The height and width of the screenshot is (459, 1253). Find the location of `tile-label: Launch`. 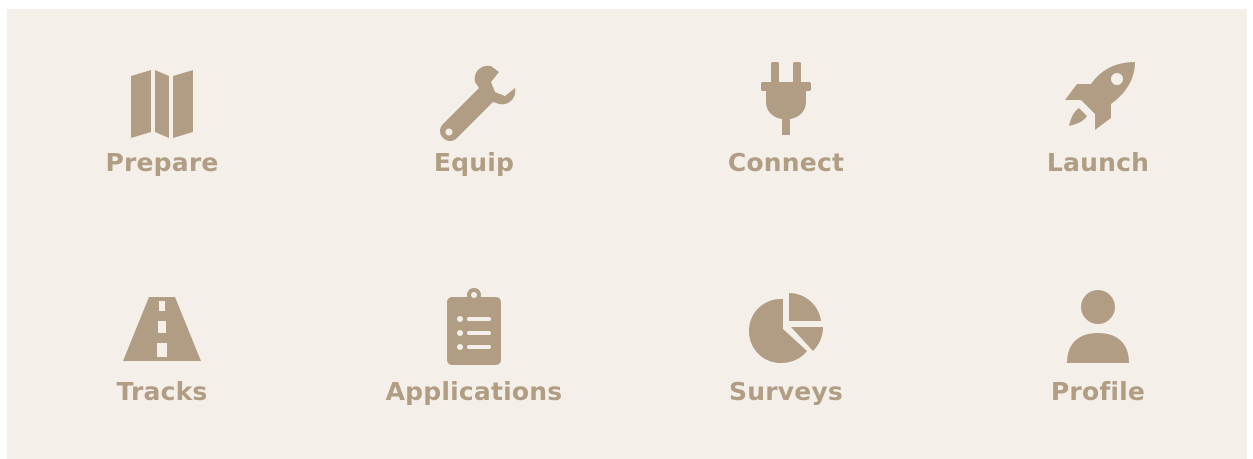

tile-label: Launch is located at coordinates (1098, 162).